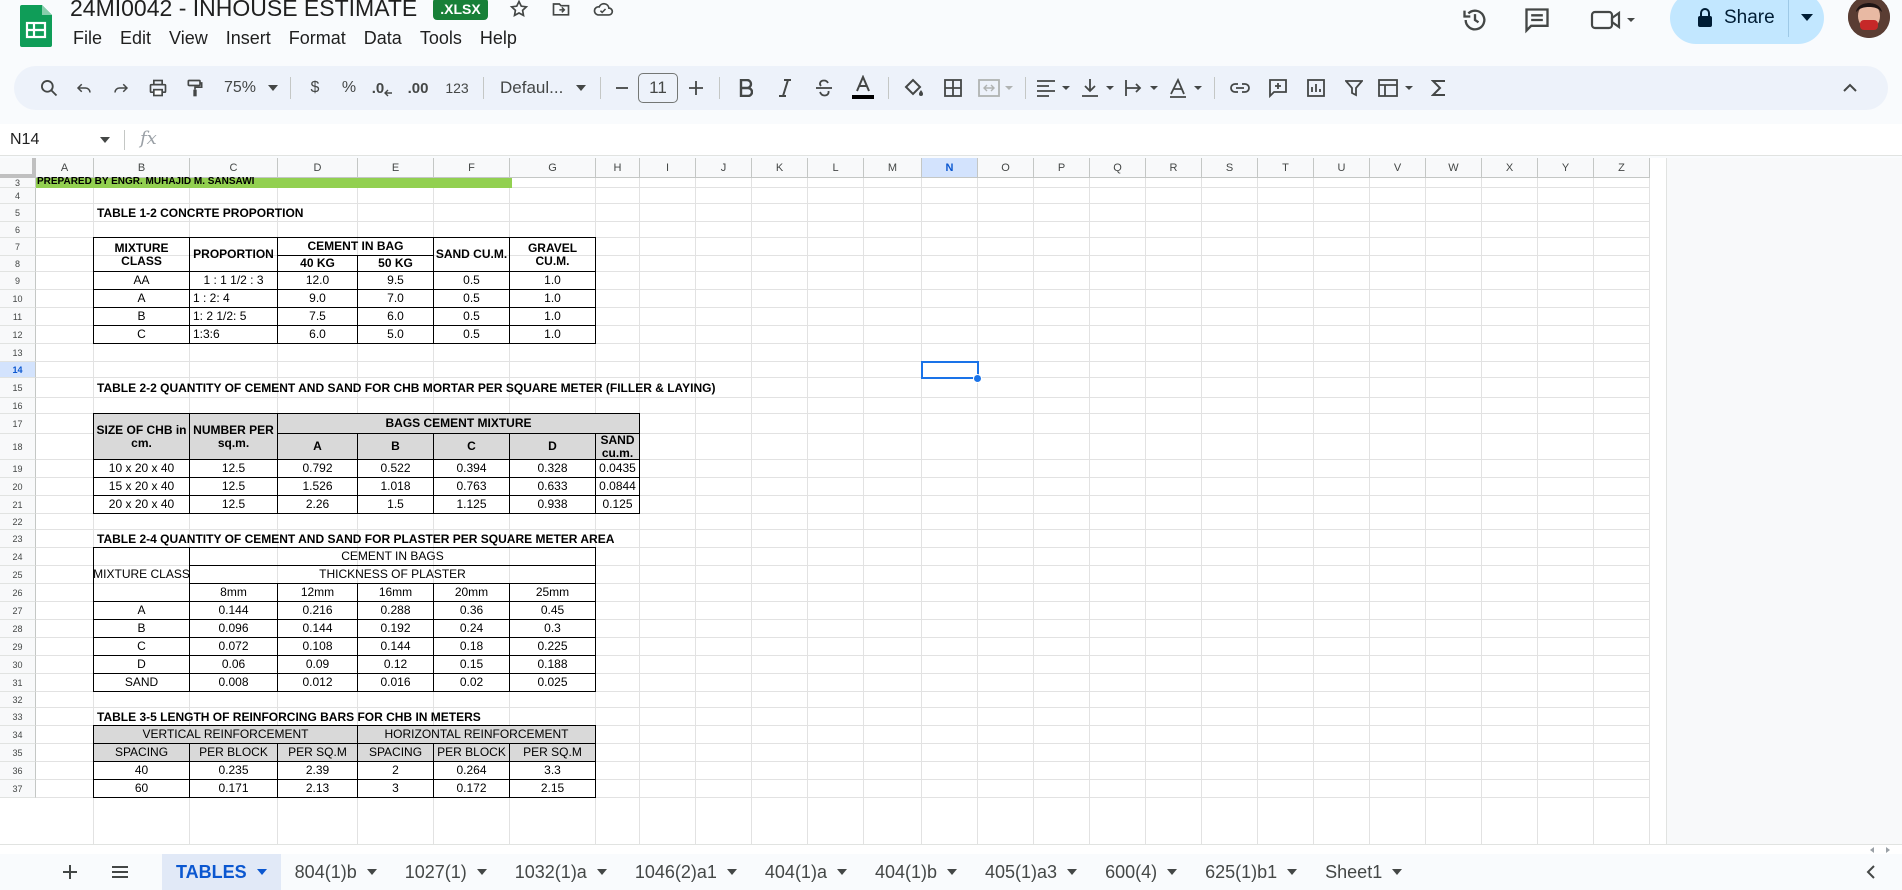 This screenshot has width=1902, height=890. I want to click on row-header-36: 36, so click(18, 771).